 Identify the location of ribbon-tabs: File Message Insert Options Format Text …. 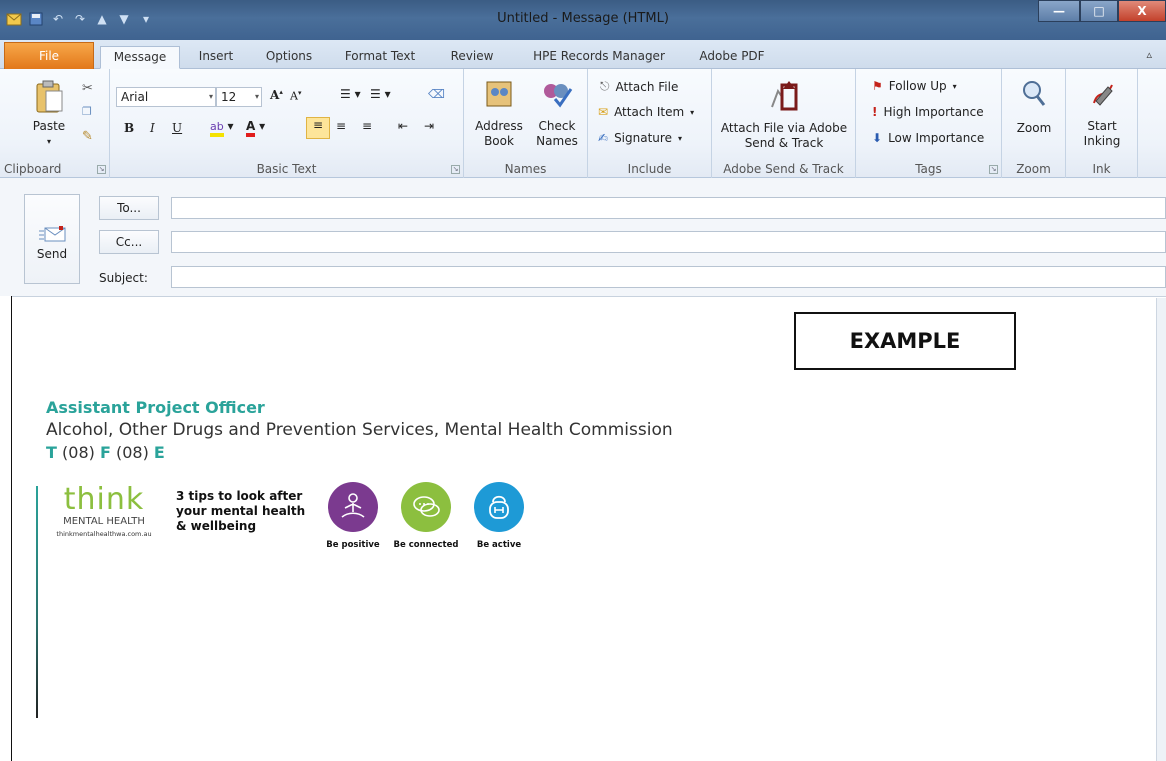
(583, 54).